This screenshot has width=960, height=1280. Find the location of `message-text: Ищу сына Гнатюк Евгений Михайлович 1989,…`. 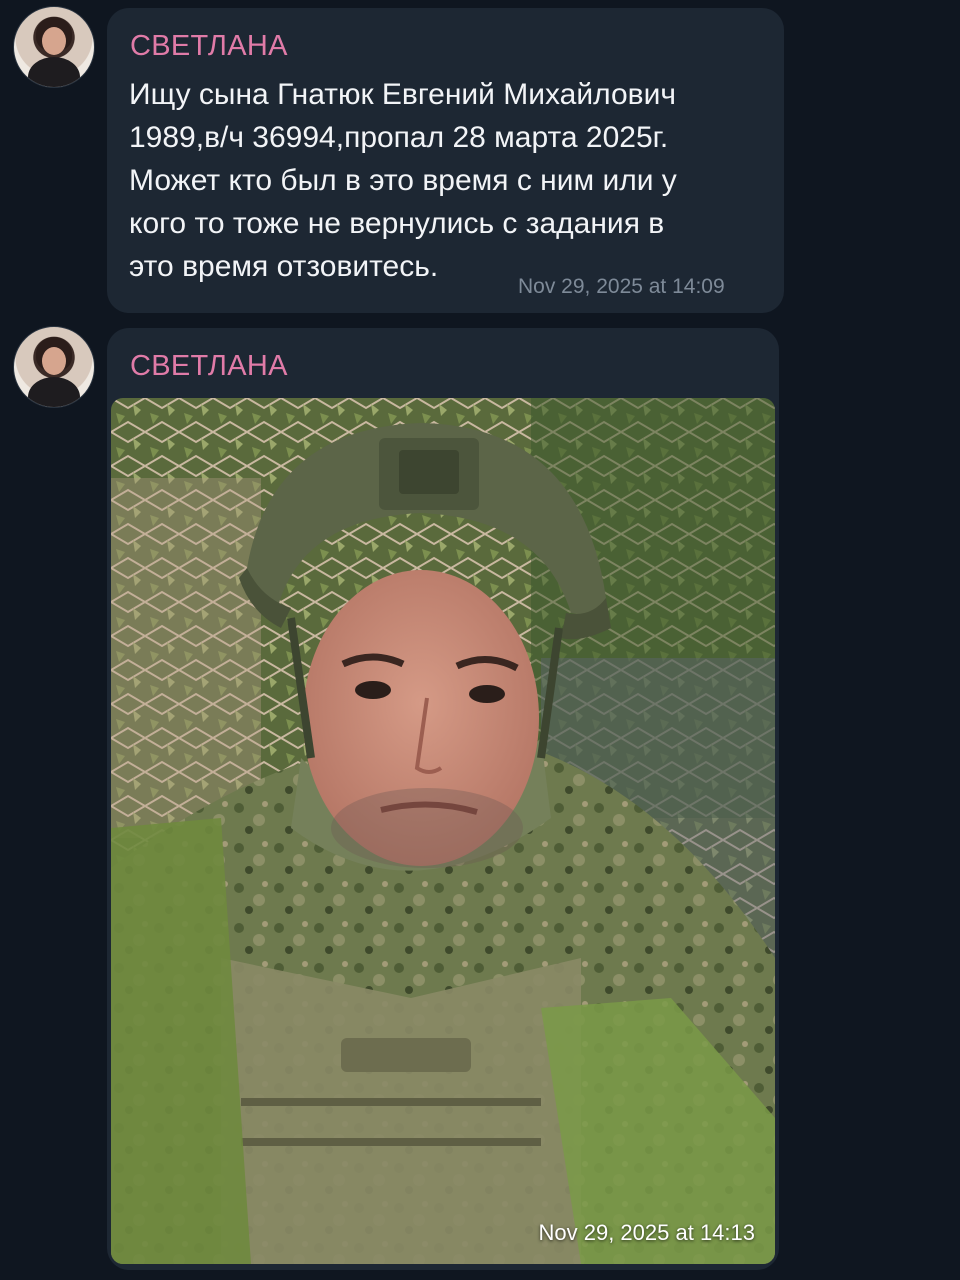

message-text: Ищу сына Гнатюк Евгений Михайлович 1989,… is located at coordinates (403, 180).